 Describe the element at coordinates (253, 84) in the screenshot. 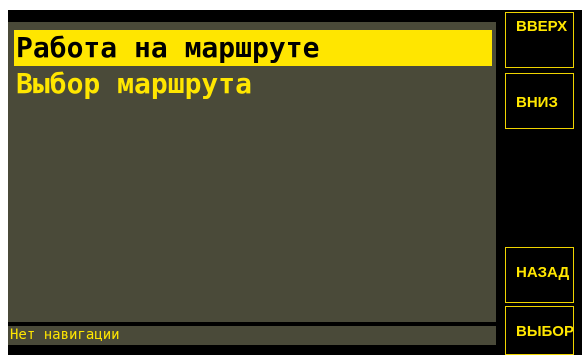

I see `menu-item-route-selection: Выбор маршрута` at that location.